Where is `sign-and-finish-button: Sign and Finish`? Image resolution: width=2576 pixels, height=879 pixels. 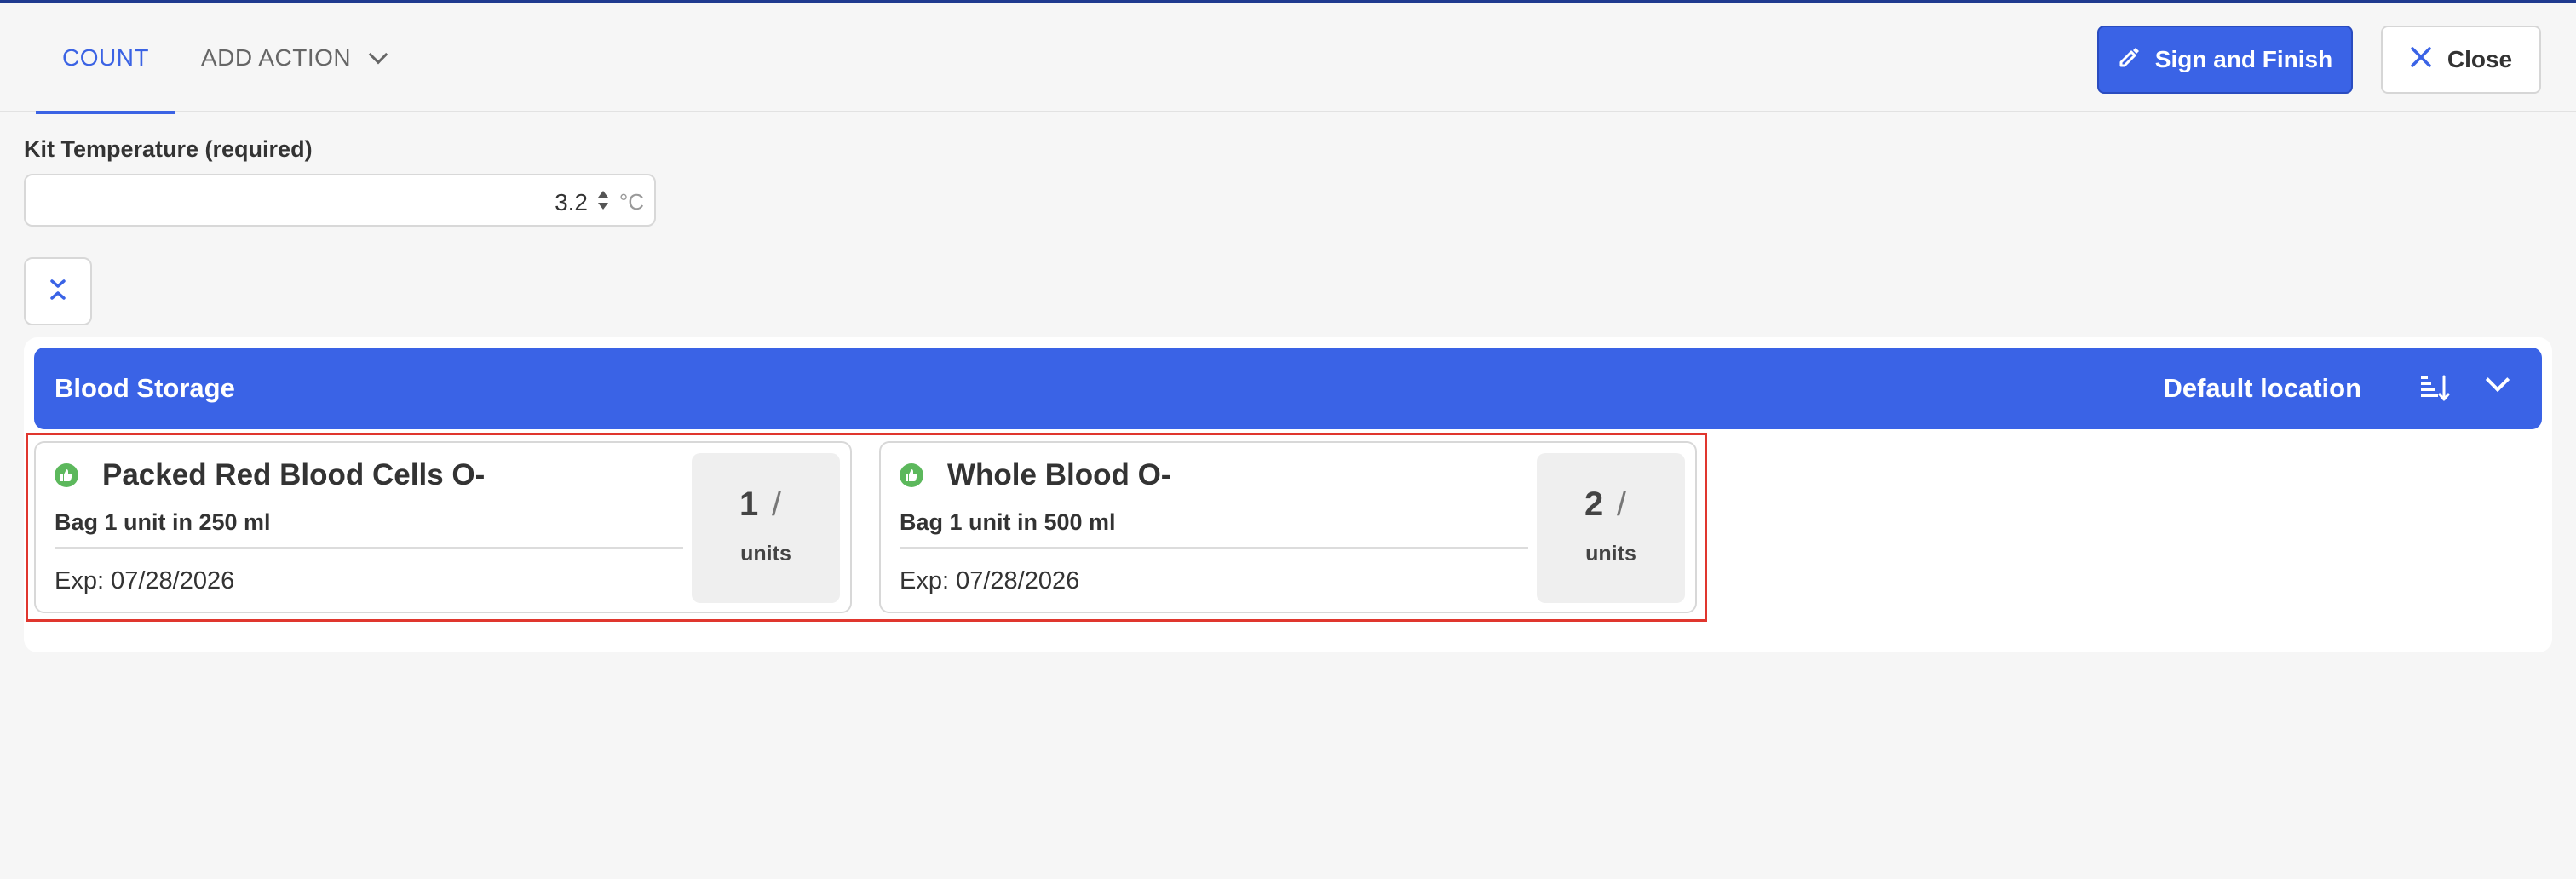
sign-and-finish-button: Sign and Finish is located at coordinates (2225, 60).